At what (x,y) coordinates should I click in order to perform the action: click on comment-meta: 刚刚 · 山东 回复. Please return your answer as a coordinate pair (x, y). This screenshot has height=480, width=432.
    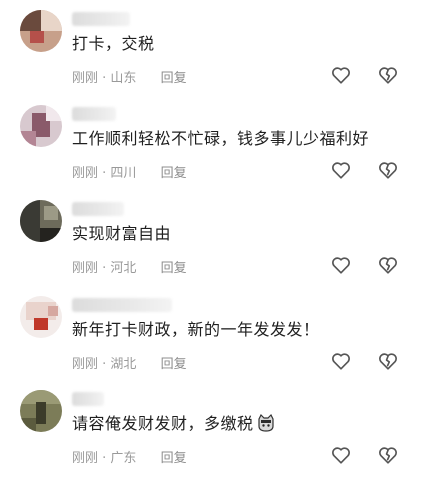
    Looking at the image, I should click on (129, 78).